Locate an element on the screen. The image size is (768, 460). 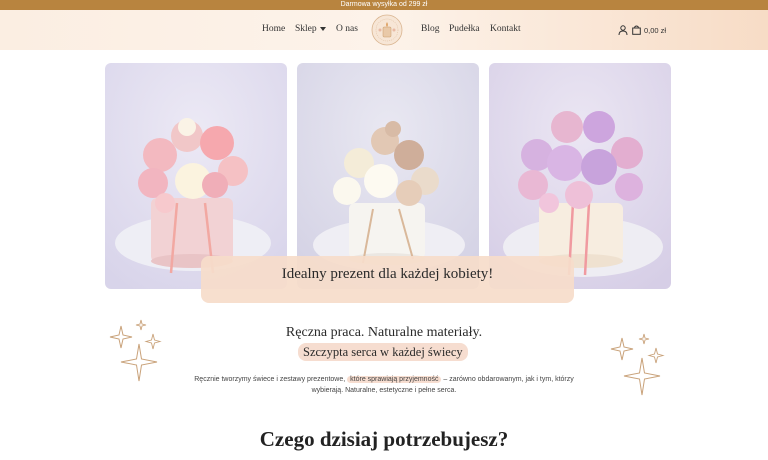
logo is located at coordinates (387, 30).